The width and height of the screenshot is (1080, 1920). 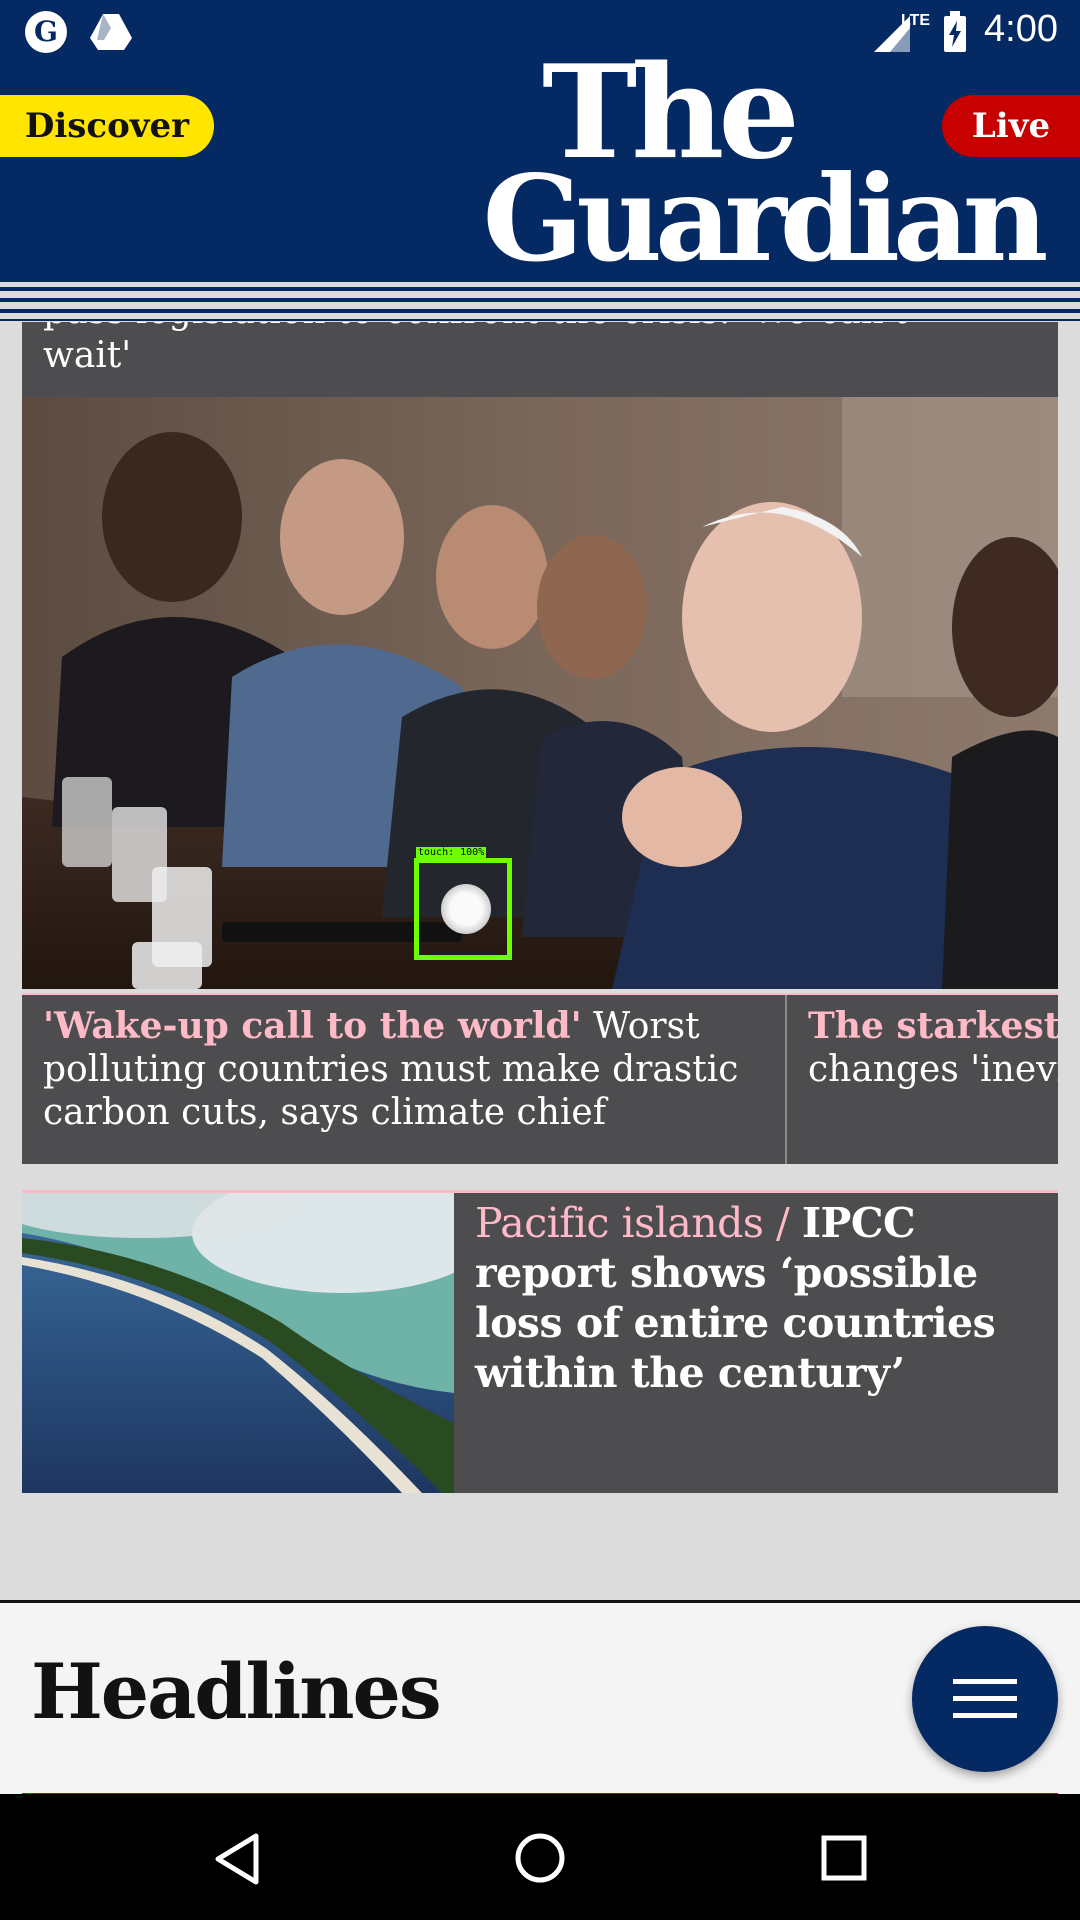 I want to click on pacific-atoll-photo, so click(x=238, y=1343).